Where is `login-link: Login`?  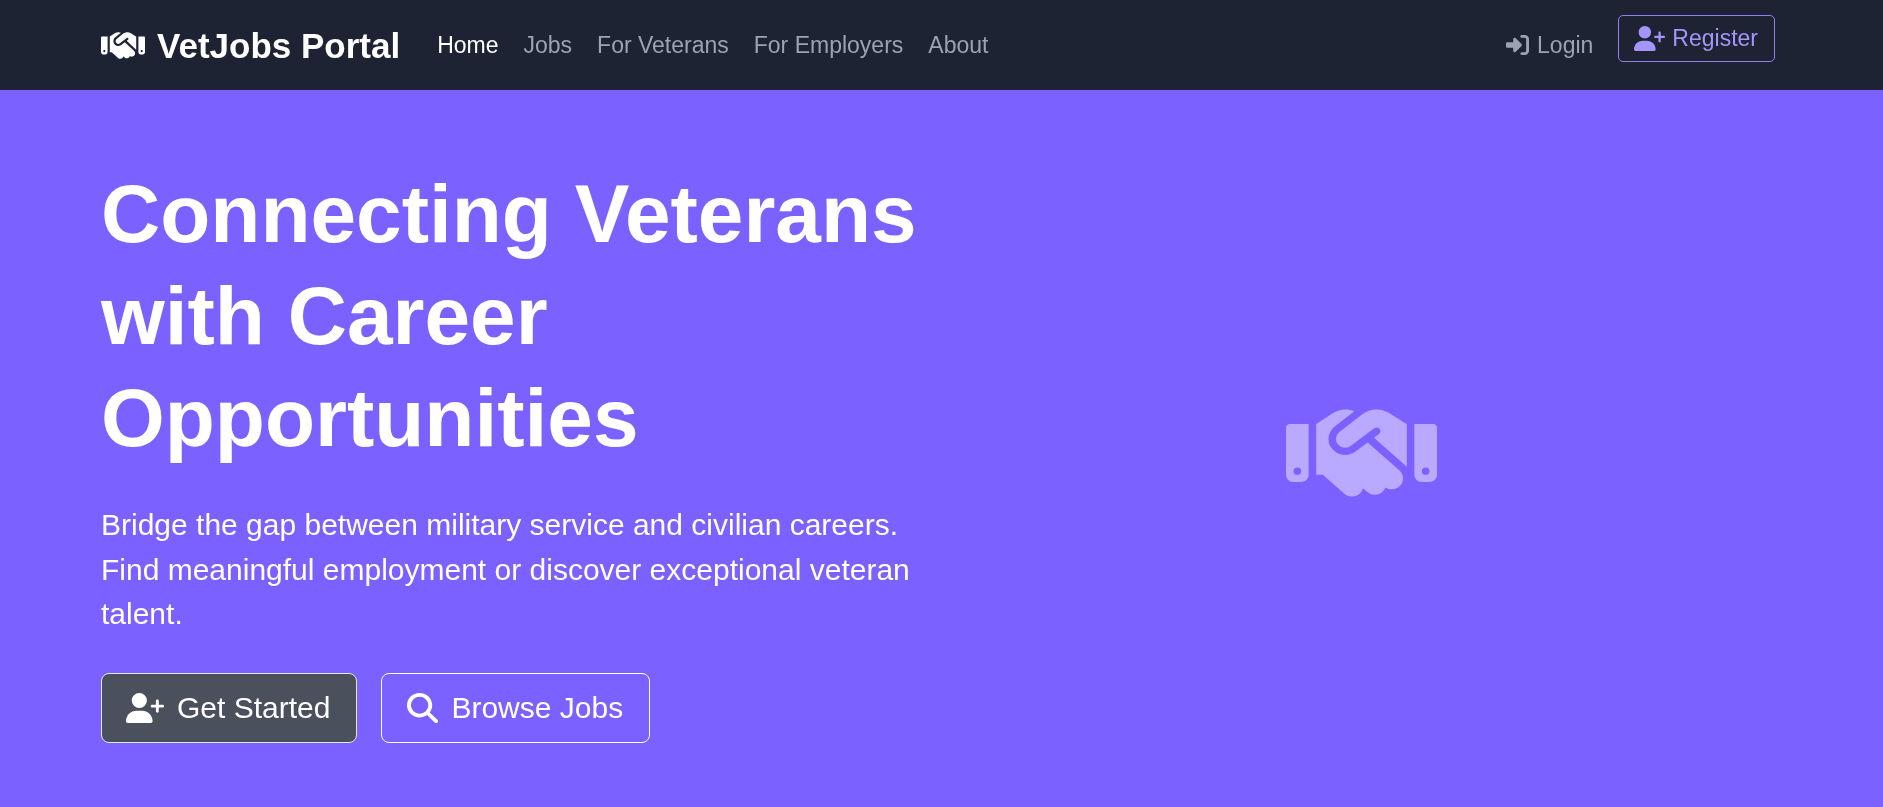 login-link: Login is located at coordinates (1550, 45).